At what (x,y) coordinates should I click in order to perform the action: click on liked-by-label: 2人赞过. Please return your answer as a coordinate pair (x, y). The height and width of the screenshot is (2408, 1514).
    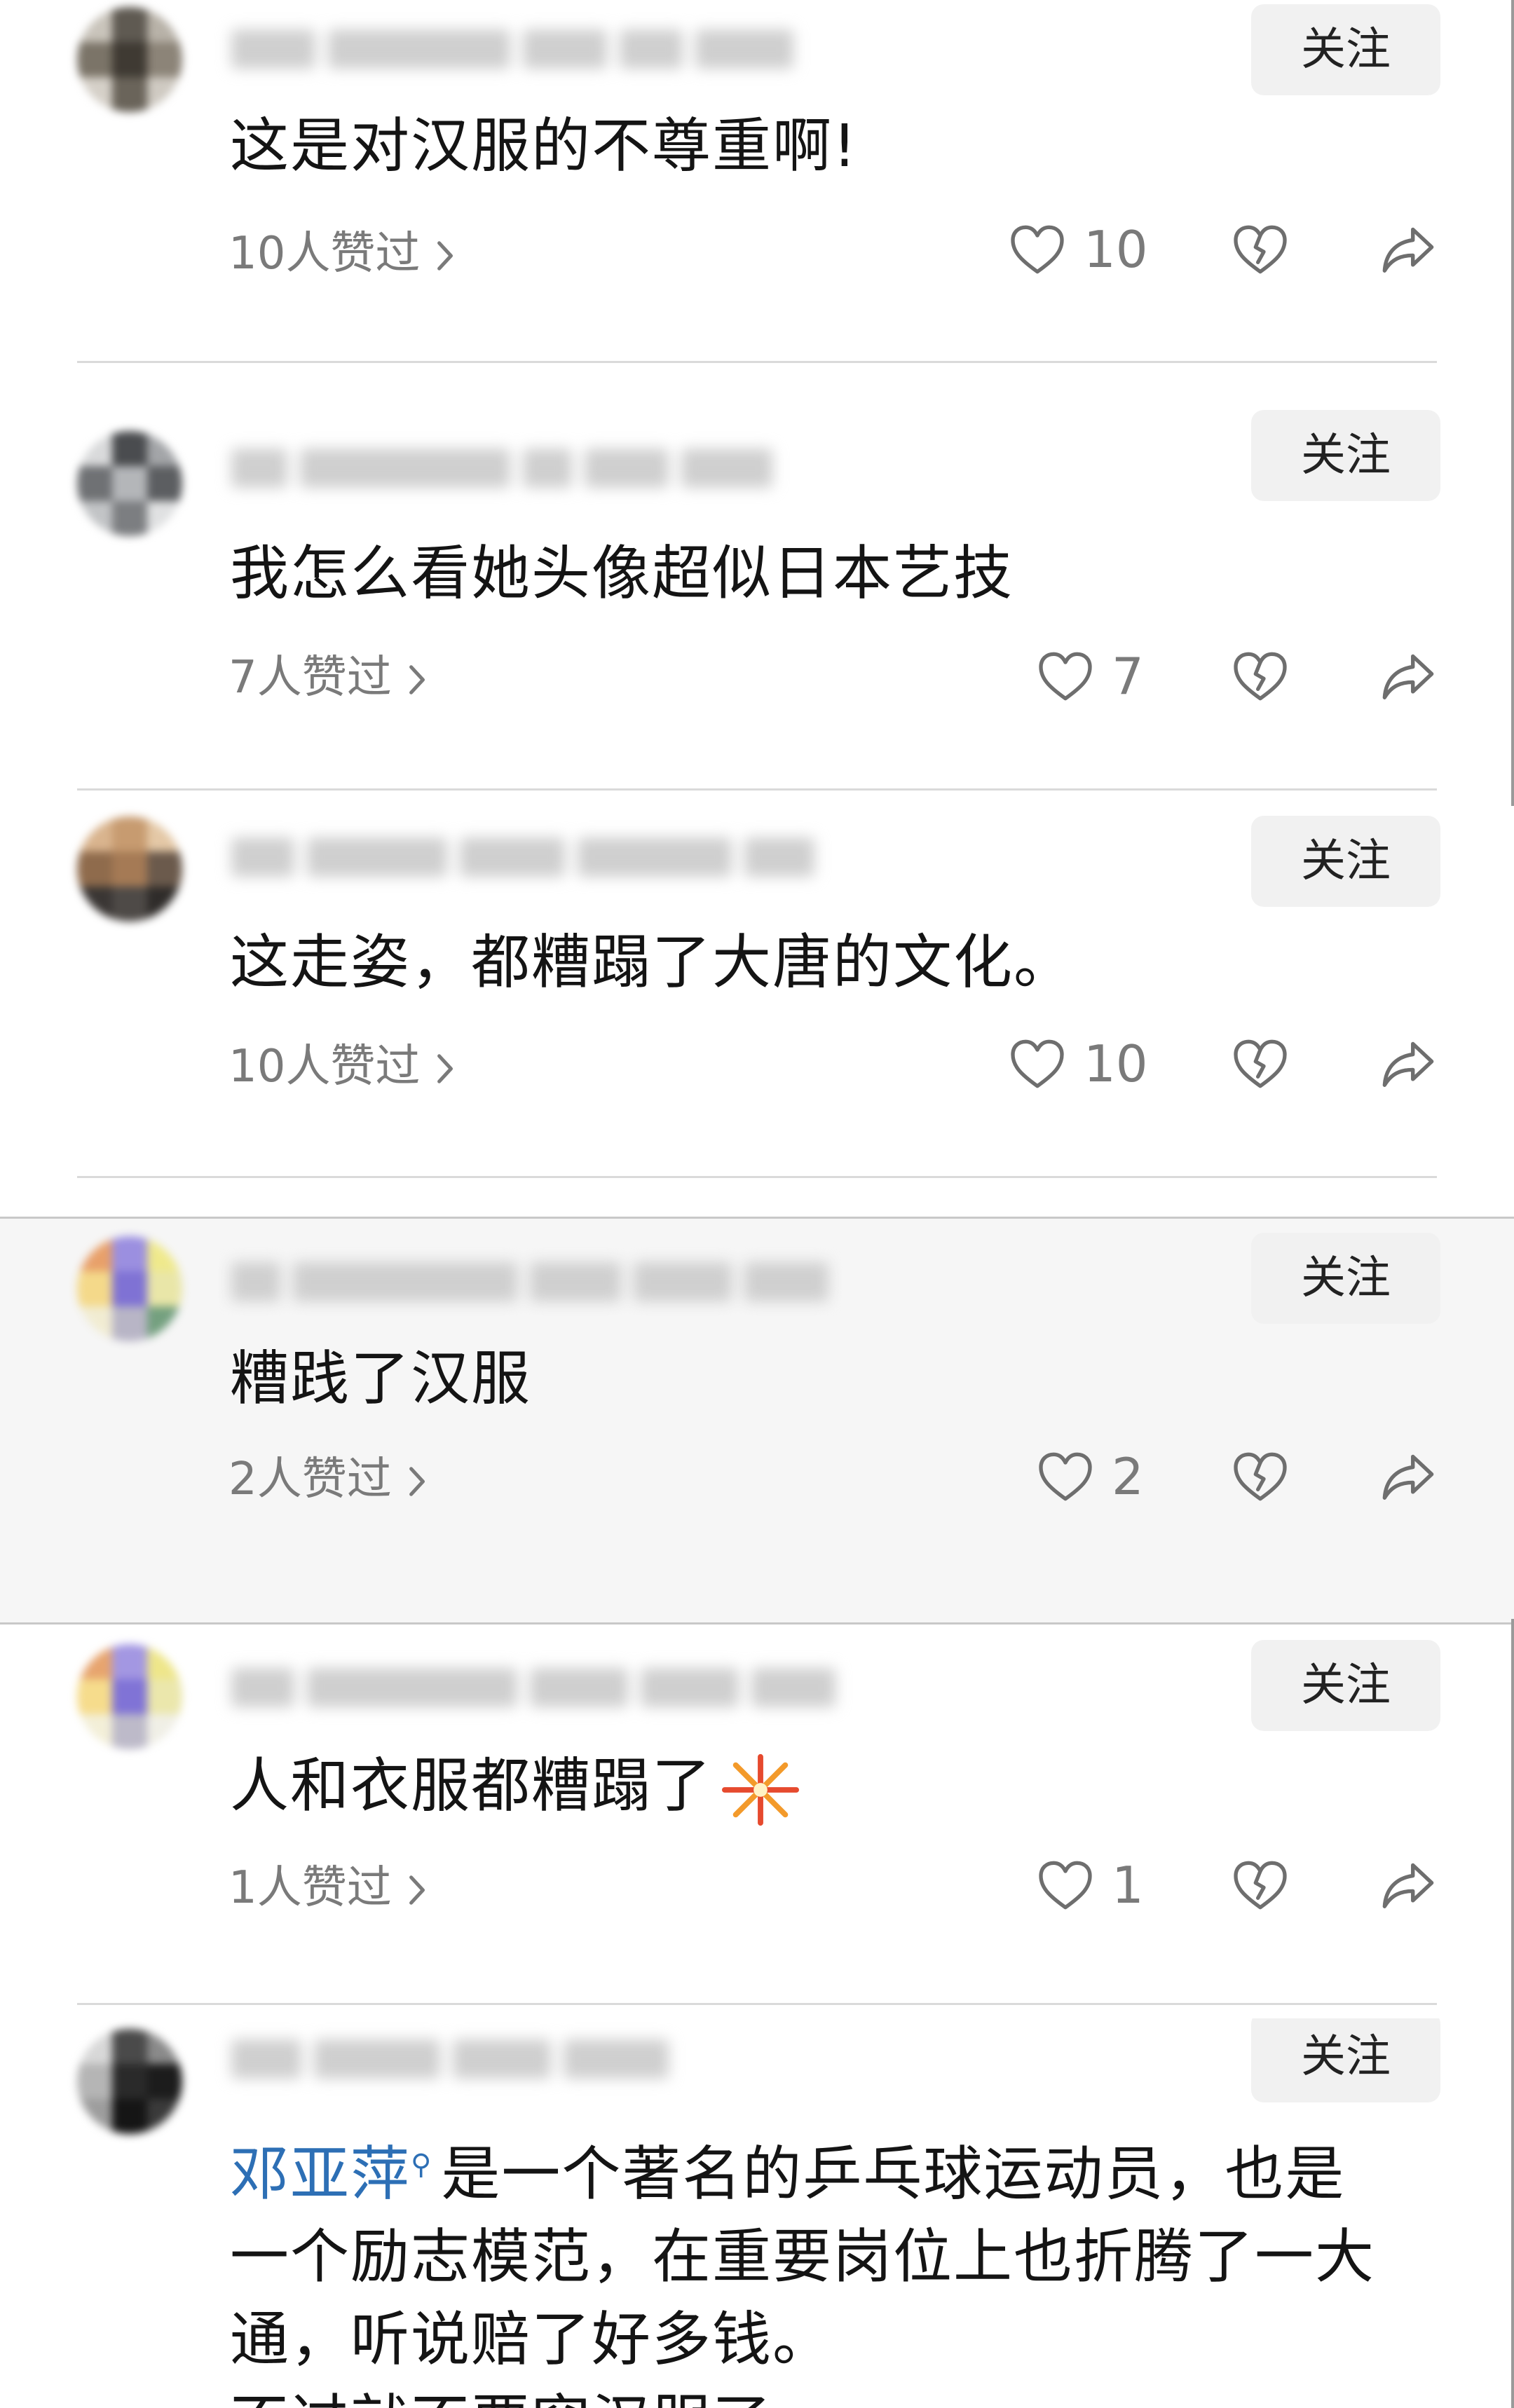
    Looking at the image, I should click on (310, 1479).